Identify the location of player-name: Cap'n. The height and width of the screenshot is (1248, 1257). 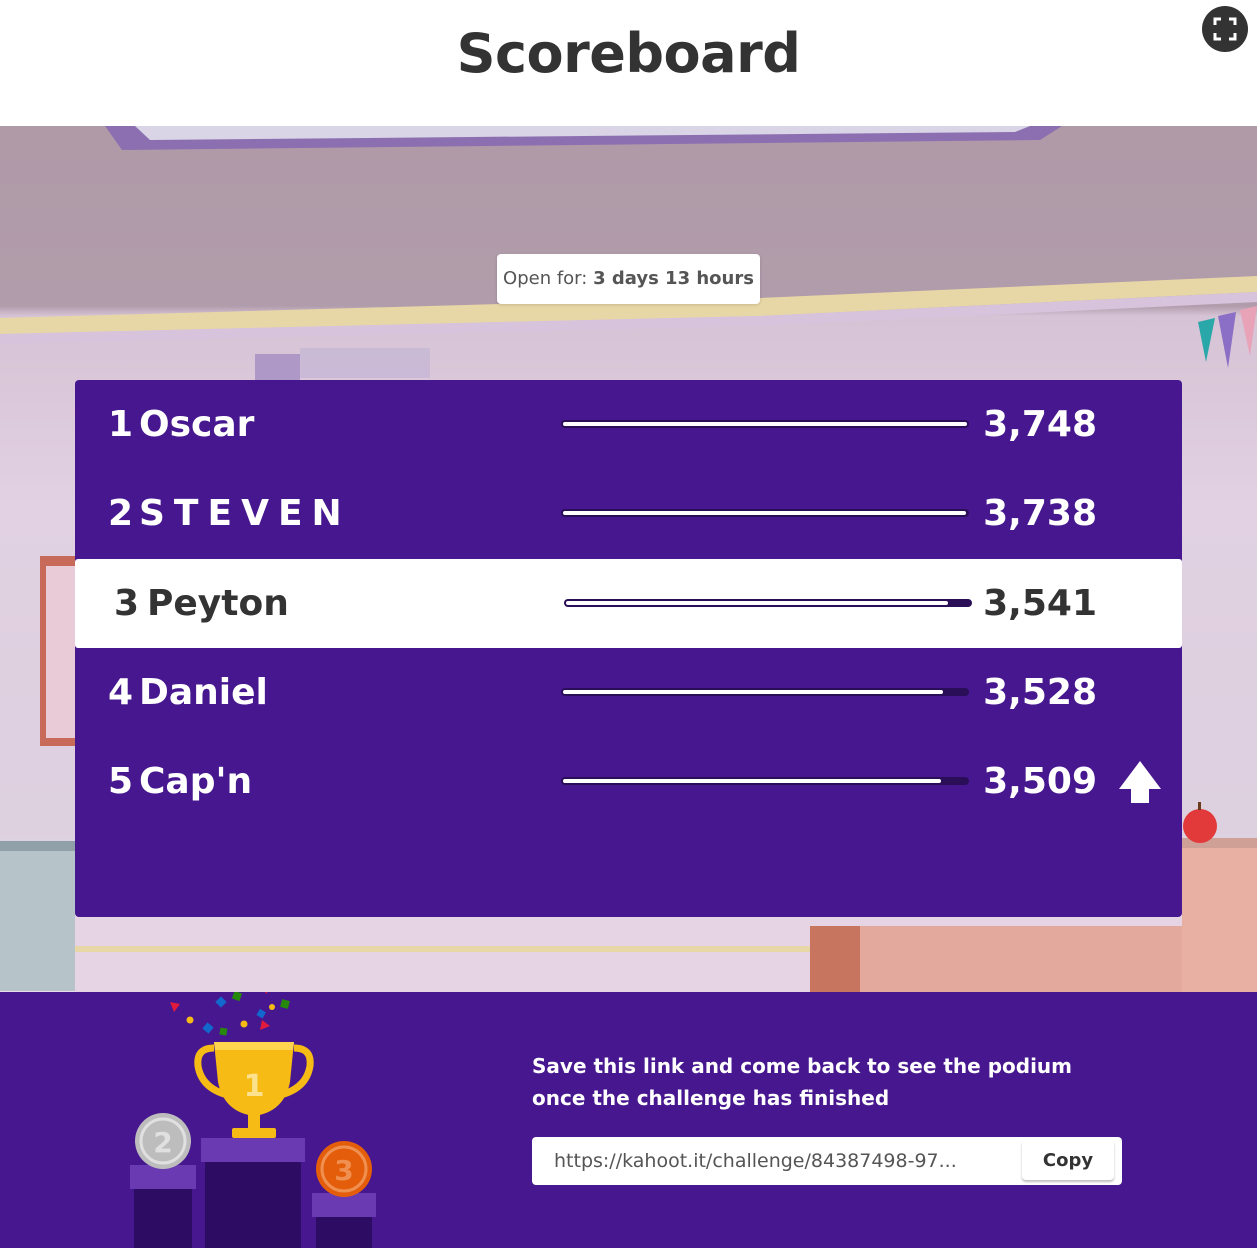
(196, 781).